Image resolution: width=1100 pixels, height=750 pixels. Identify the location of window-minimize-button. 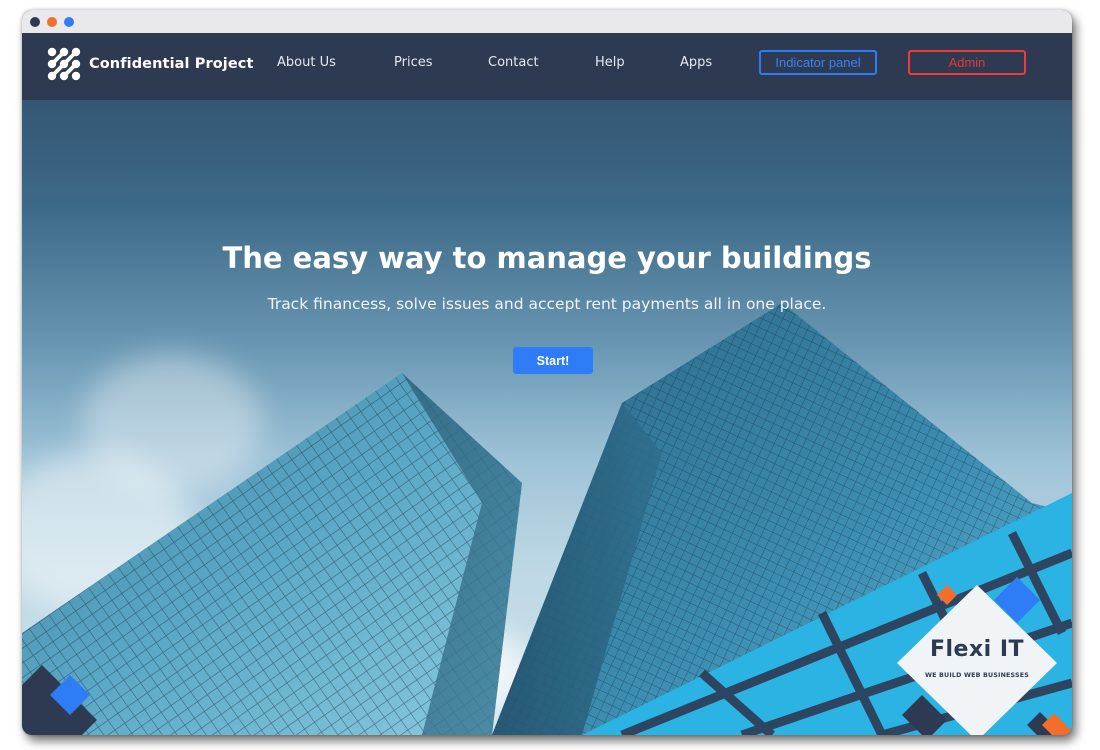
(52, 22).